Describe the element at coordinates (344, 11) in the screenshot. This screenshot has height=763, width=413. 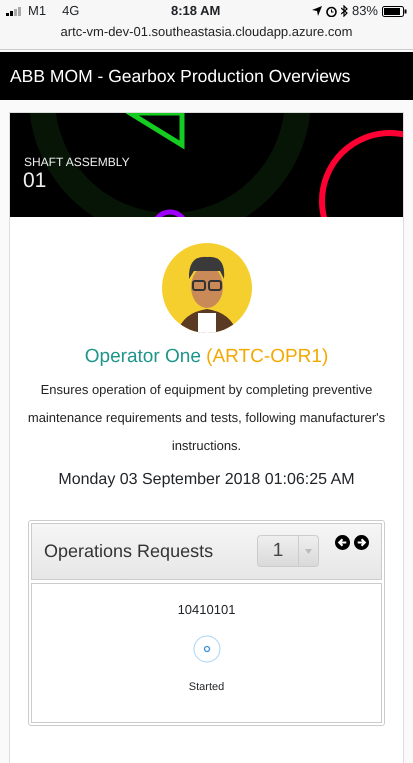
I see `bluetooth-icon` at that location.